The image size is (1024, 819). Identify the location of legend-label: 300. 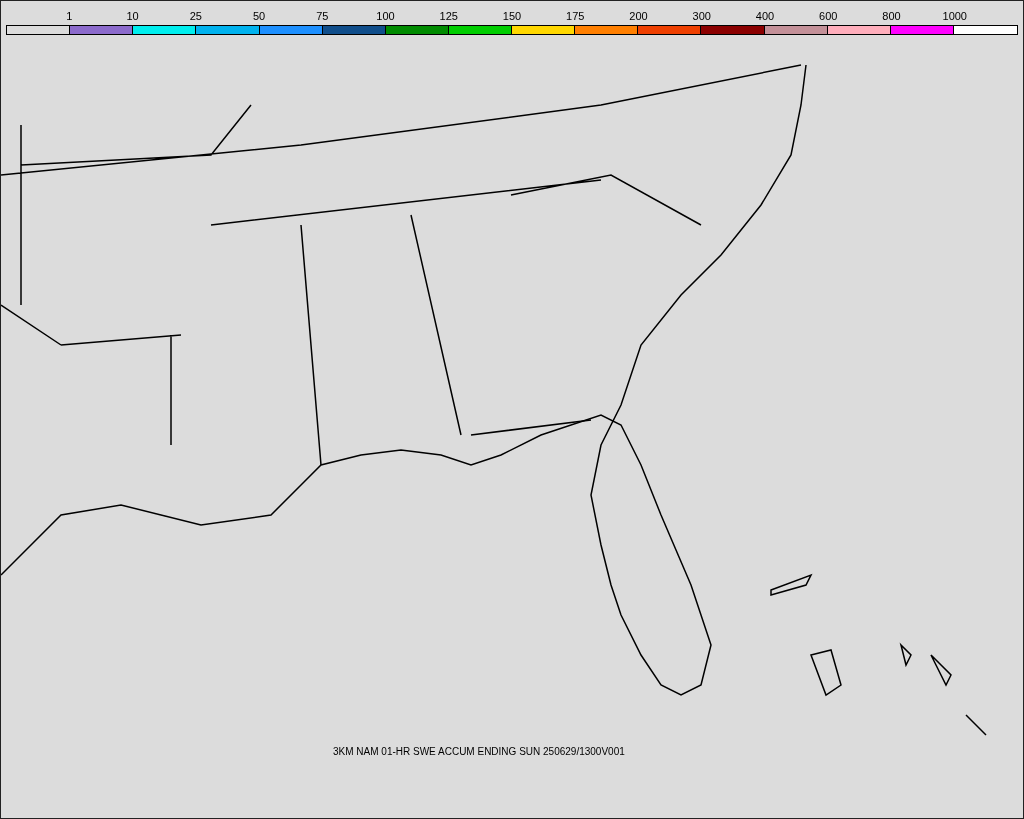
(701, 16).